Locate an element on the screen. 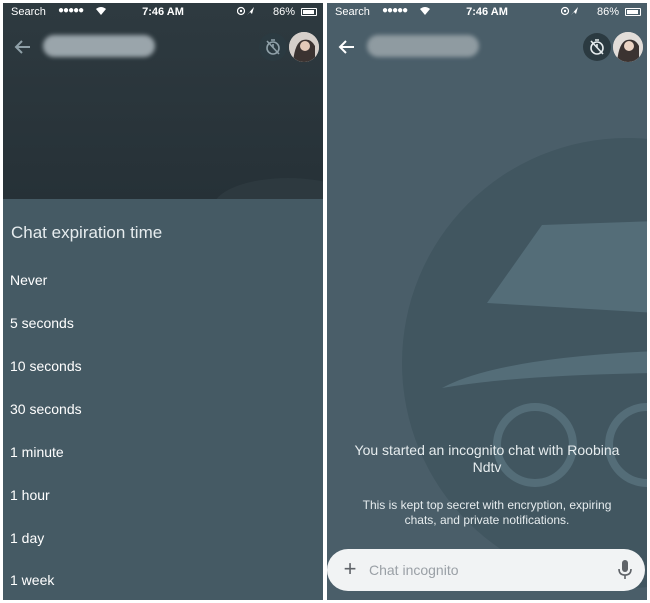 This screenshot has width=650, height=603. option-never: Never is located at coordinates (160, 280).